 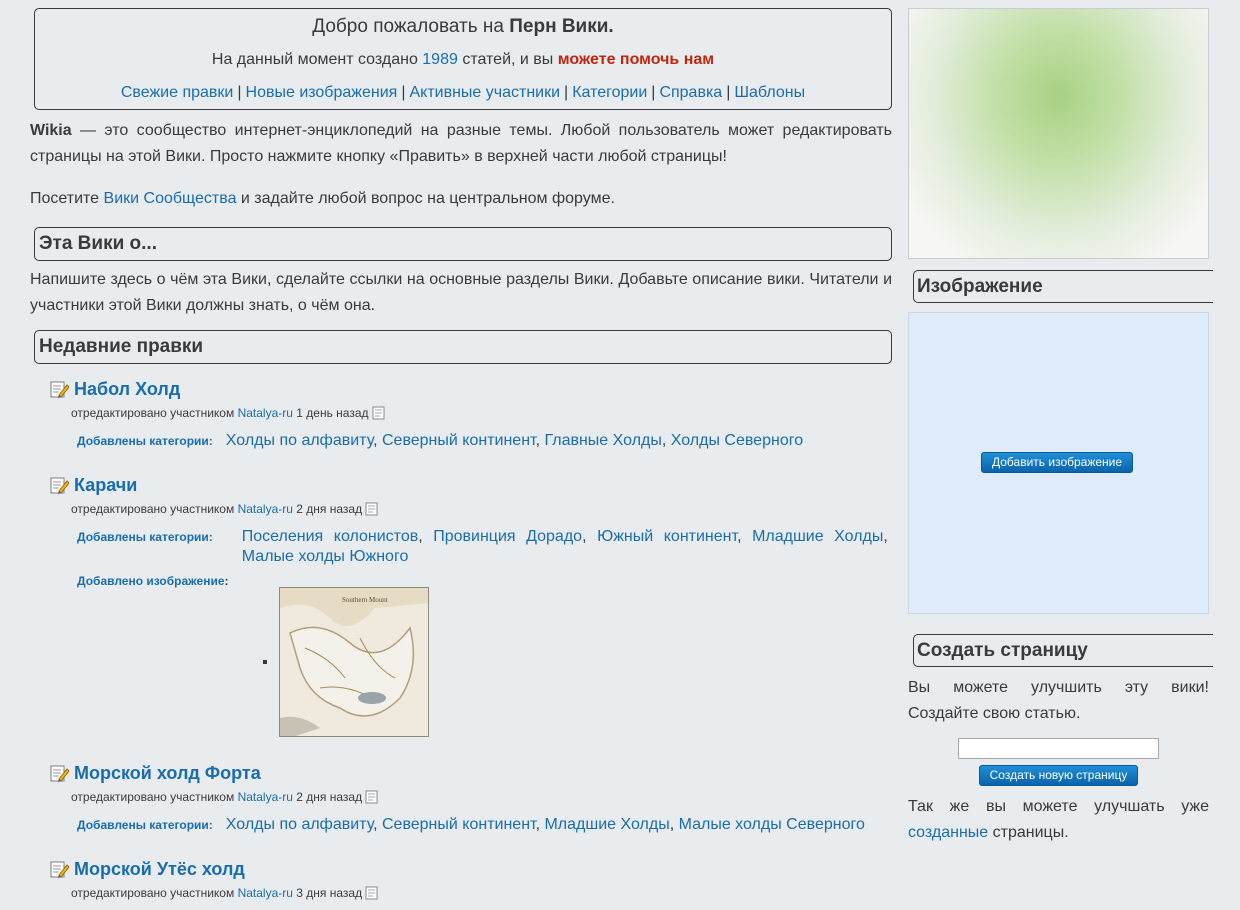 I want to click on categories-link: Категории, so click(x=609, y=92).